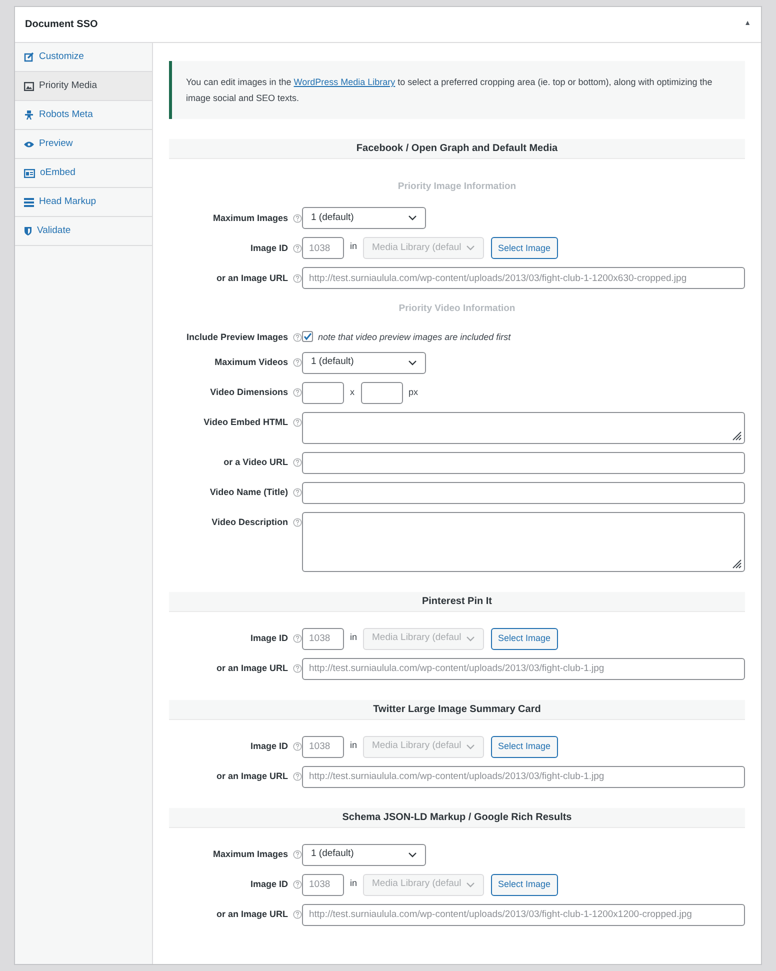 The height and width of the screenshot is (971, 776). What do you see at coordinates (29, 202) in the screenshot?
I see `list-icon` at bounding box center [29, 202].